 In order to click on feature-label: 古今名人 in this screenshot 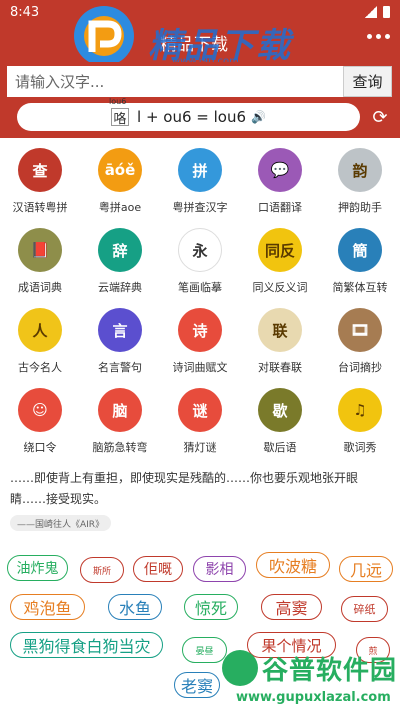, I will do `click(40, 367)`.